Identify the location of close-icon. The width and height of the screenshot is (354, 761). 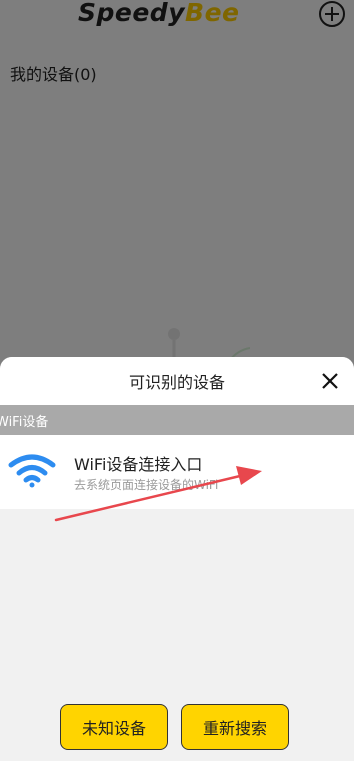
(330, 381).